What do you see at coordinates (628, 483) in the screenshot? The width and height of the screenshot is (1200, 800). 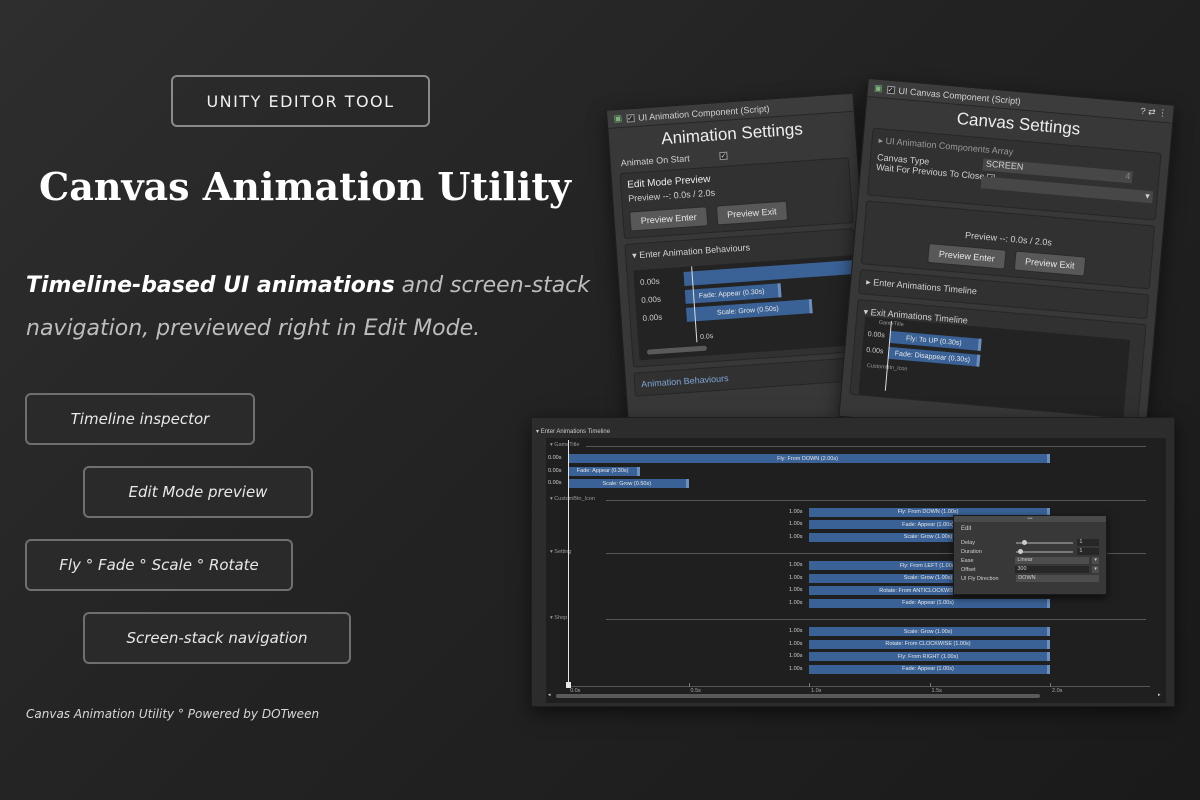 I see `timeline-bar: Scale: Grow (0.50s)` at bounding box center [628, 483].